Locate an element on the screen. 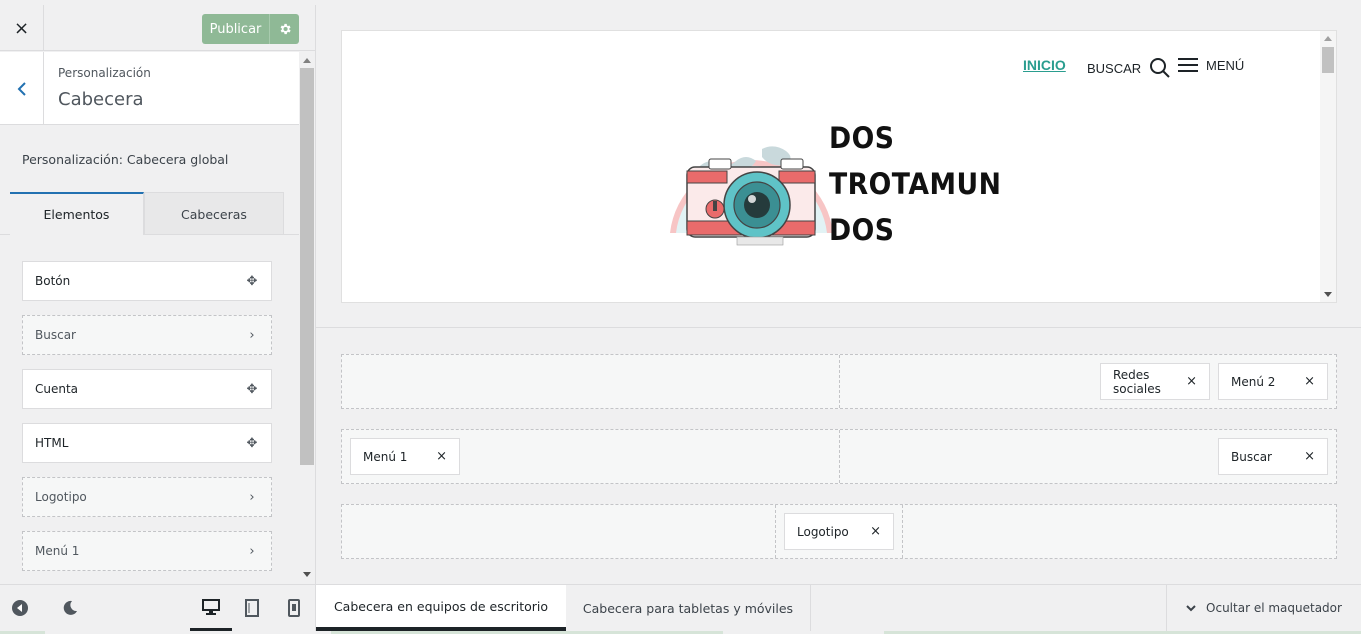  desktop-icon is located at coordinates (211, 606).